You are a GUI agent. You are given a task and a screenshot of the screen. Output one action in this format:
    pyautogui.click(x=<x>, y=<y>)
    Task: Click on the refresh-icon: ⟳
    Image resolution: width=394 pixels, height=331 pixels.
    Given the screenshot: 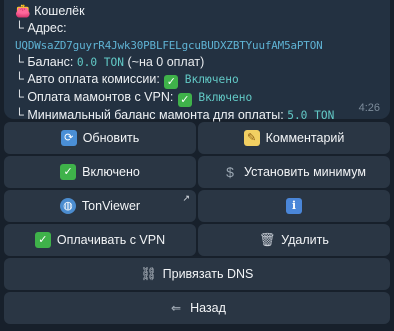 What is the action you would take?
    pyautogui.click(x=68, y=138)
    